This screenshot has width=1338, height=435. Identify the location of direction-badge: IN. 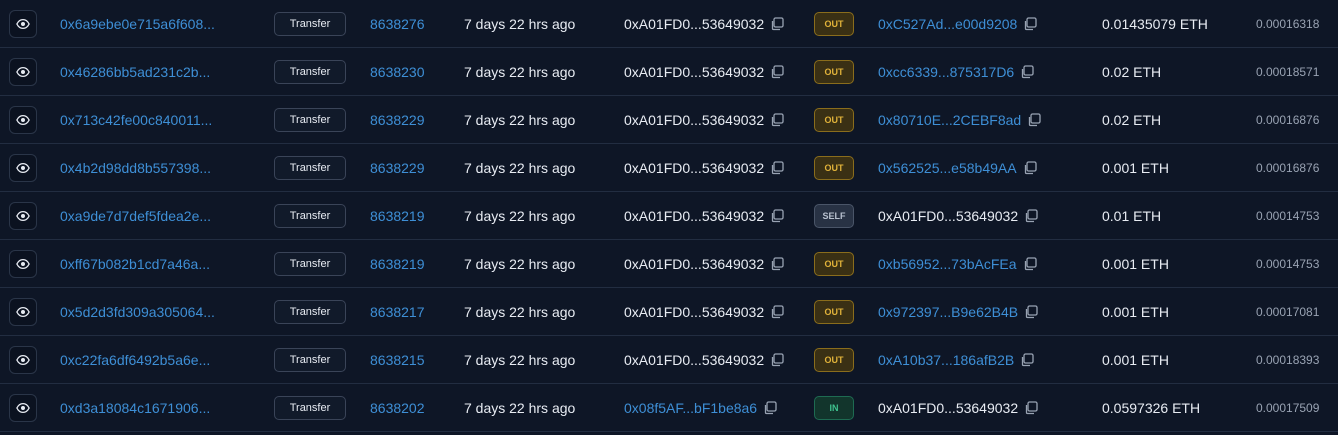
(834, 408).